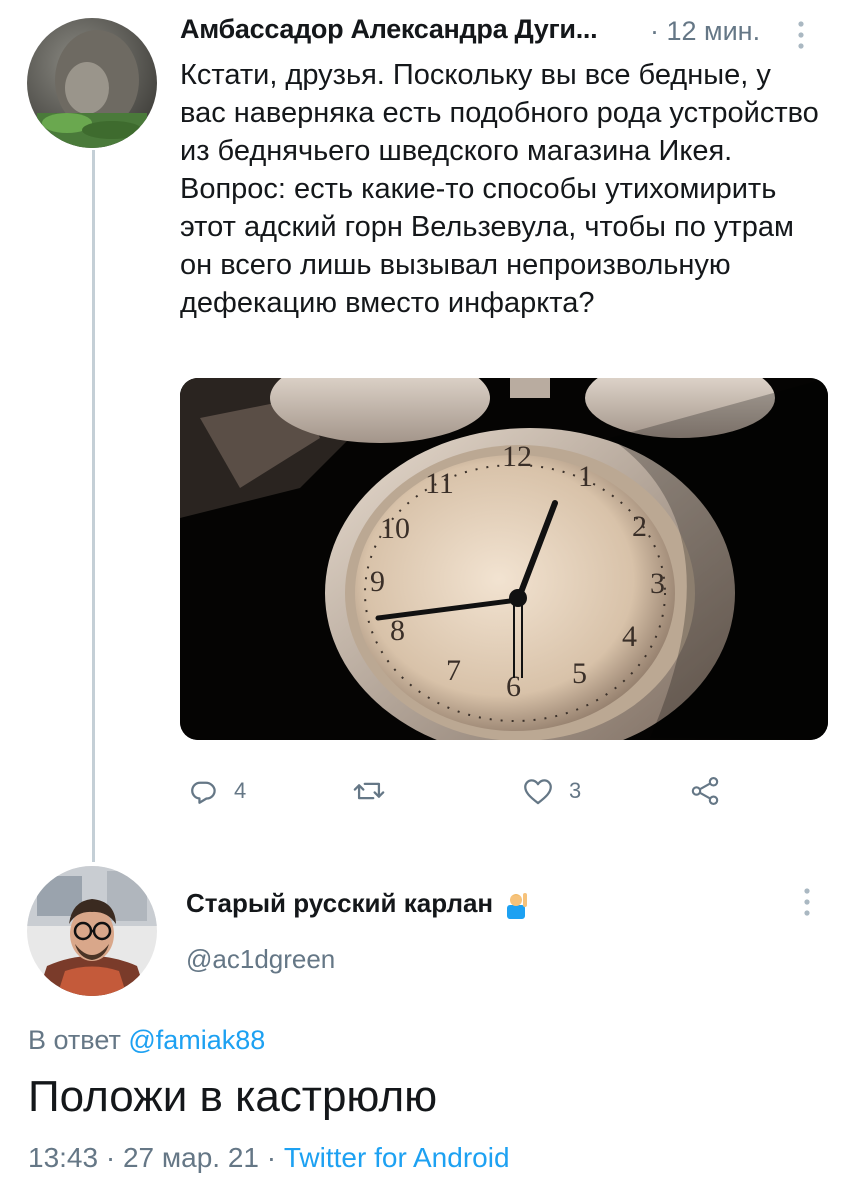 This screenshot has width=857, height=1200. Describe the element at coordinates (439, 483) in the screenshot. I see `svg-text: 11` at that location.